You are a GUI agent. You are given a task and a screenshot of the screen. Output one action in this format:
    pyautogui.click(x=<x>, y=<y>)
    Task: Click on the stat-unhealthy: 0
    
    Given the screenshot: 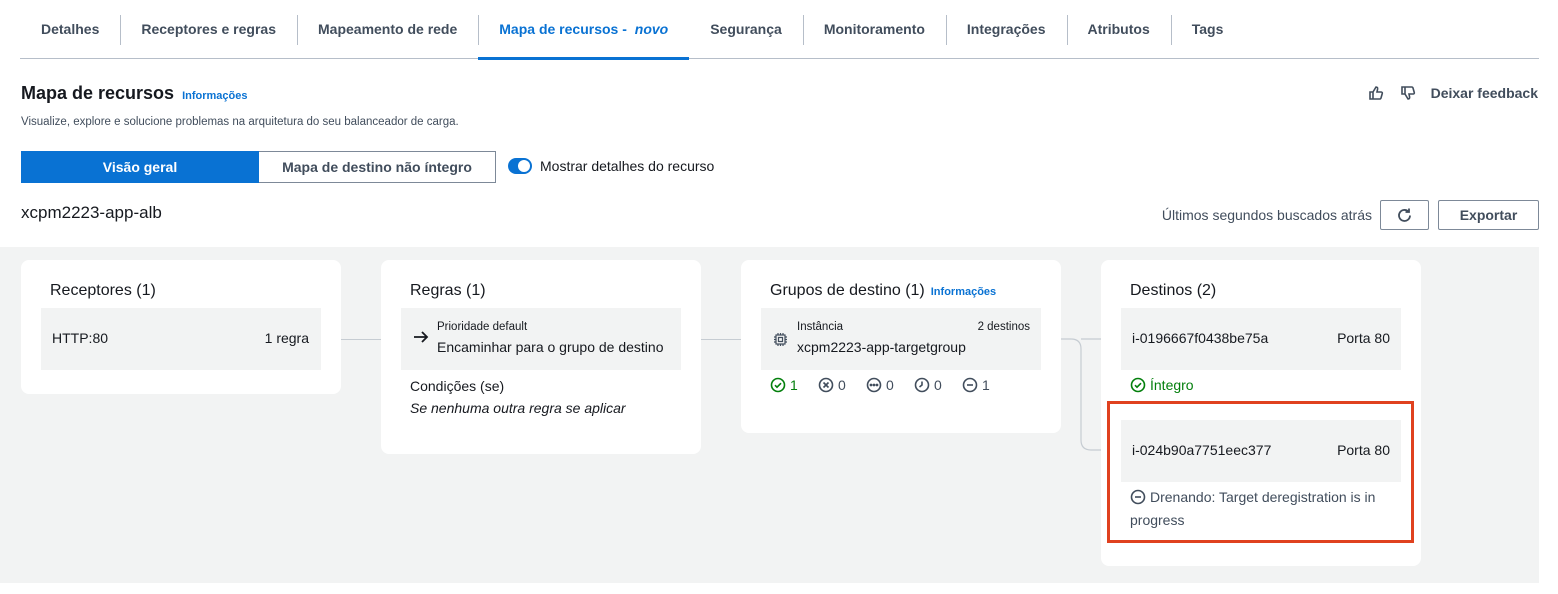 What is the action you would take?
    pyautogui.click(x=832, y=385)
    